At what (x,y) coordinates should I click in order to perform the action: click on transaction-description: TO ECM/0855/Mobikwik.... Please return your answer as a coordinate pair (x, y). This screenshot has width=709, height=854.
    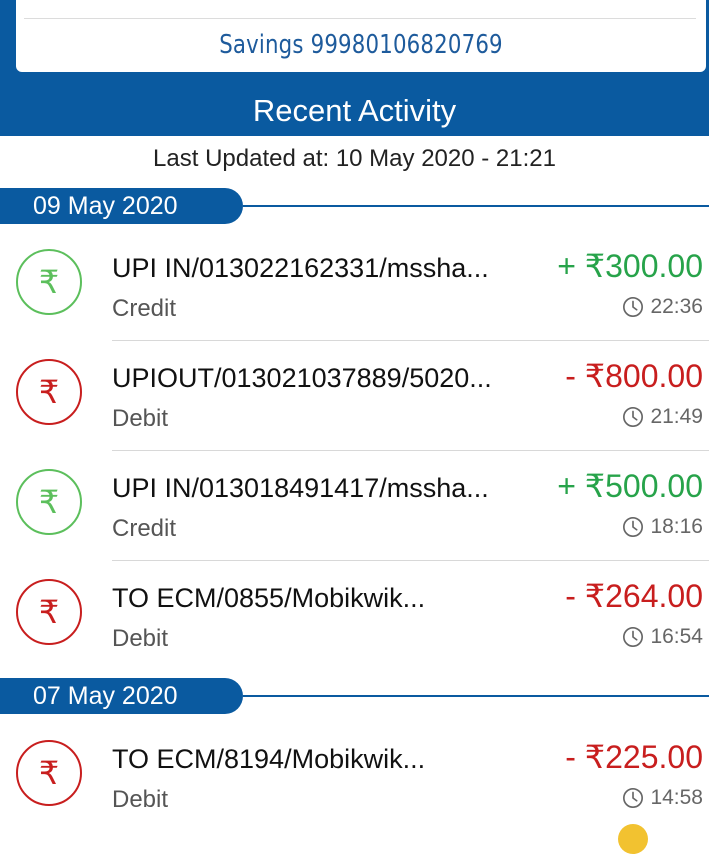
    Looking at the image, I should click on (269, 598).